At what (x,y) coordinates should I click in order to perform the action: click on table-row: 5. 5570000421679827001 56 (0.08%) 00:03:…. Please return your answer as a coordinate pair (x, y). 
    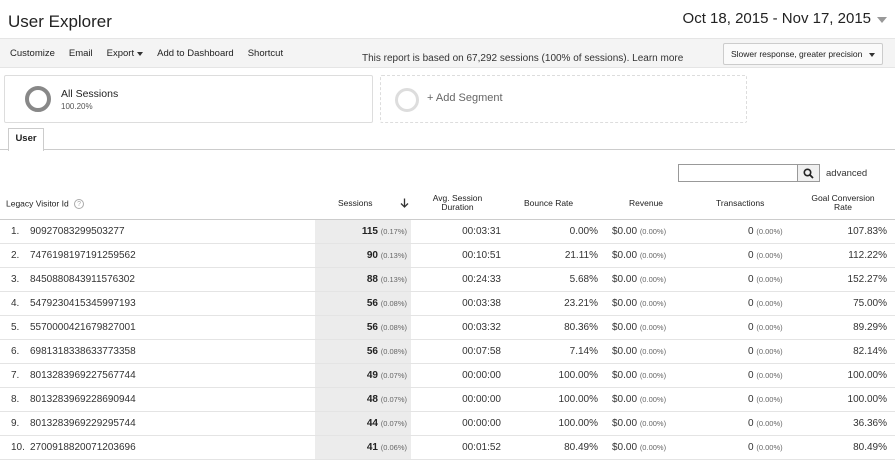
    Looking at the image, I should click on (447, 328).